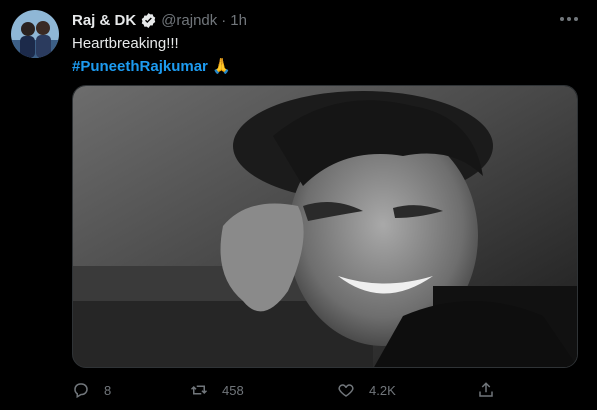 The width and height of the screenshot is (597, 410). I want to click on reply-button: 8, so click(91, 390).